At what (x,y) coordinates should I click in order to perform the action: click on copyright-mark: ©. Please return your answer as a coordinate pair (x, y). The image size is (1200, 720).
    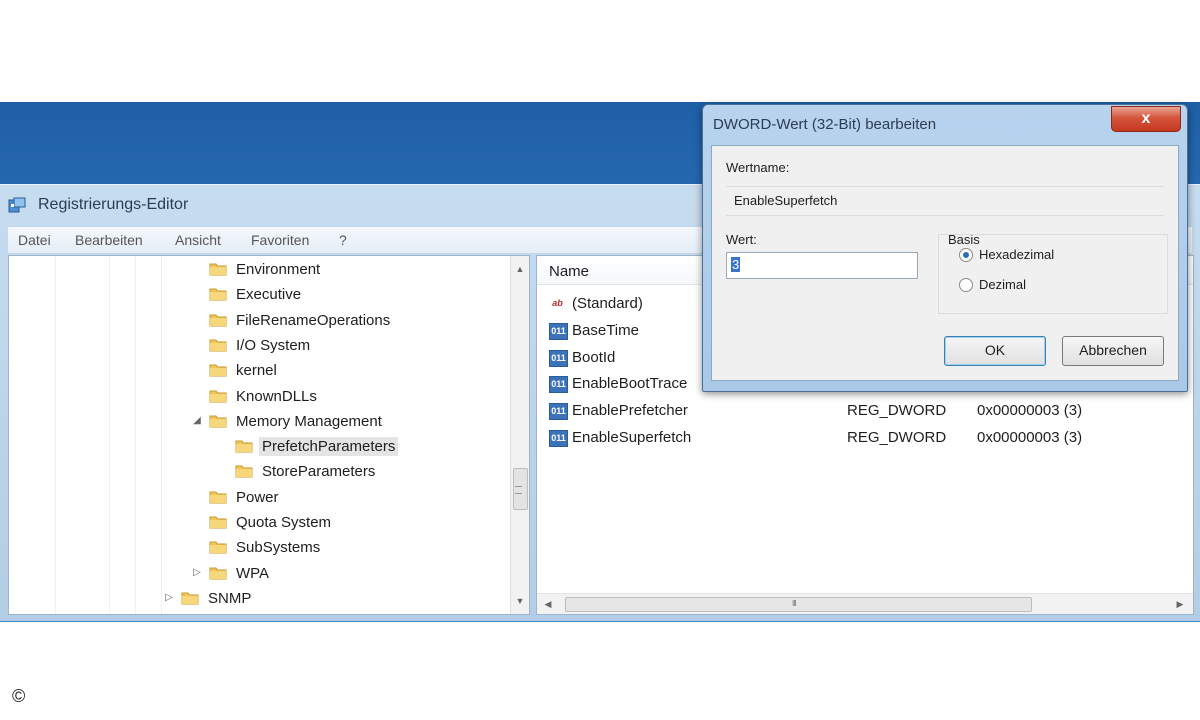
    Looking at the image, I should click on (19, 696).